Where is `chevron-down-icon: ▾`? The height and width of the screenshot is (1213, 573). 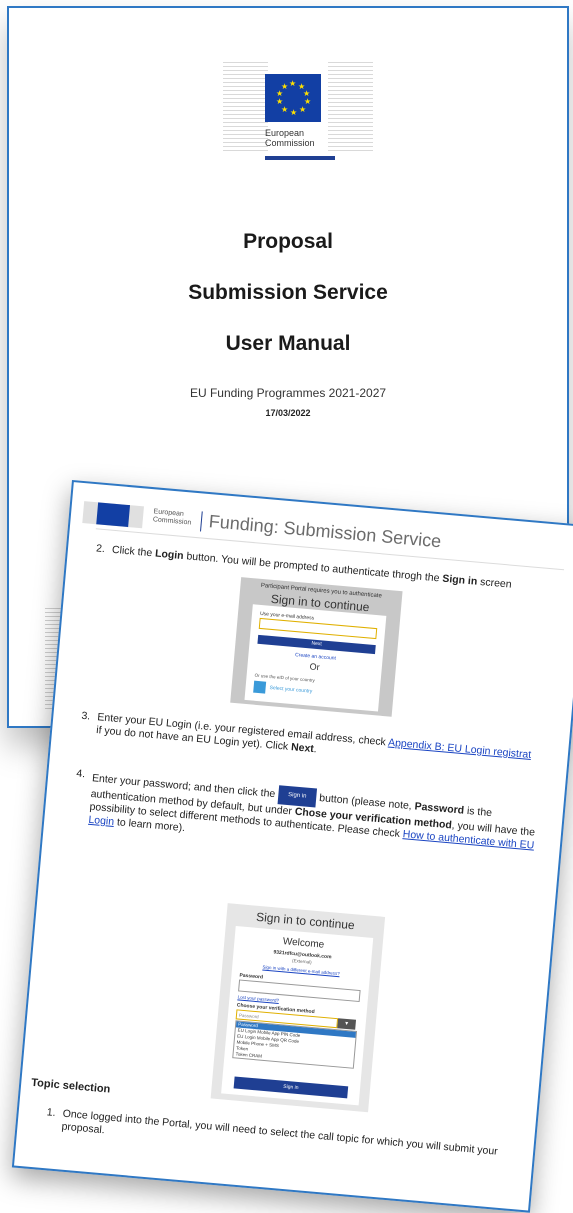
chevron-down-icon: ▾ is located at coordinates (347, 1024).